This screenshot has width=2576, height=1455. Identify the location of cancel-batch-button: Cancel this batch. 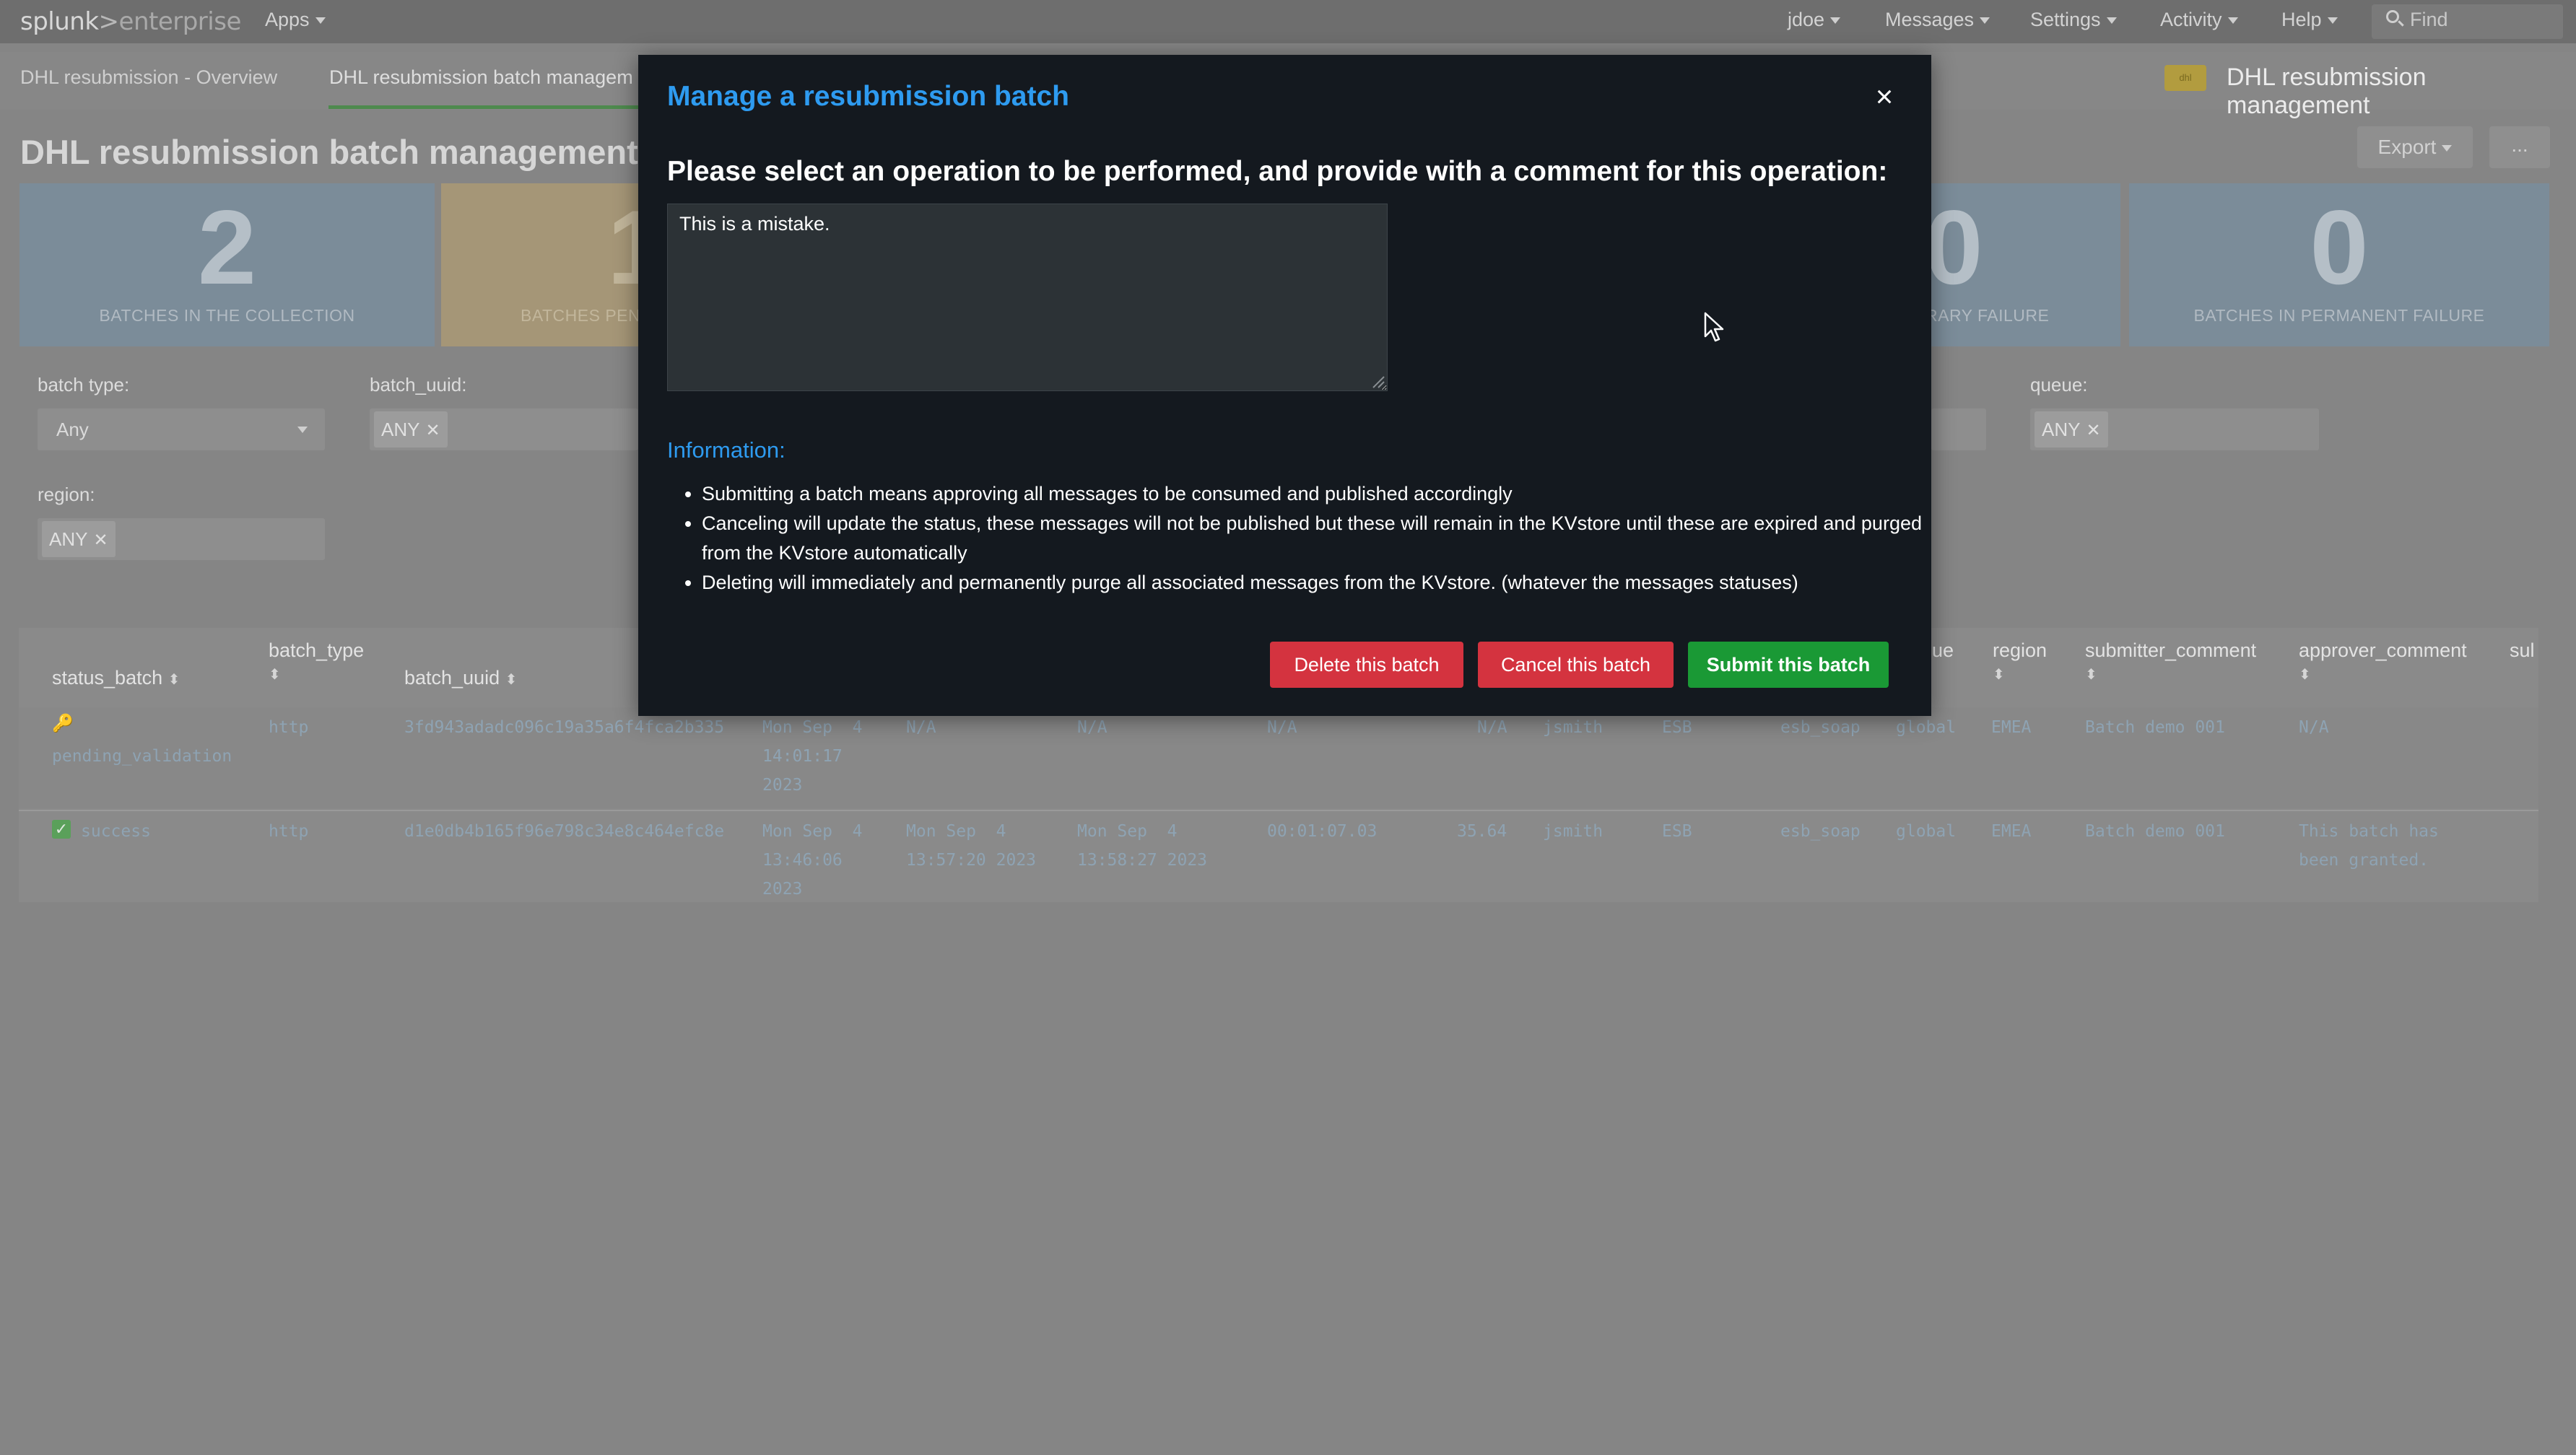
(1576, 665).